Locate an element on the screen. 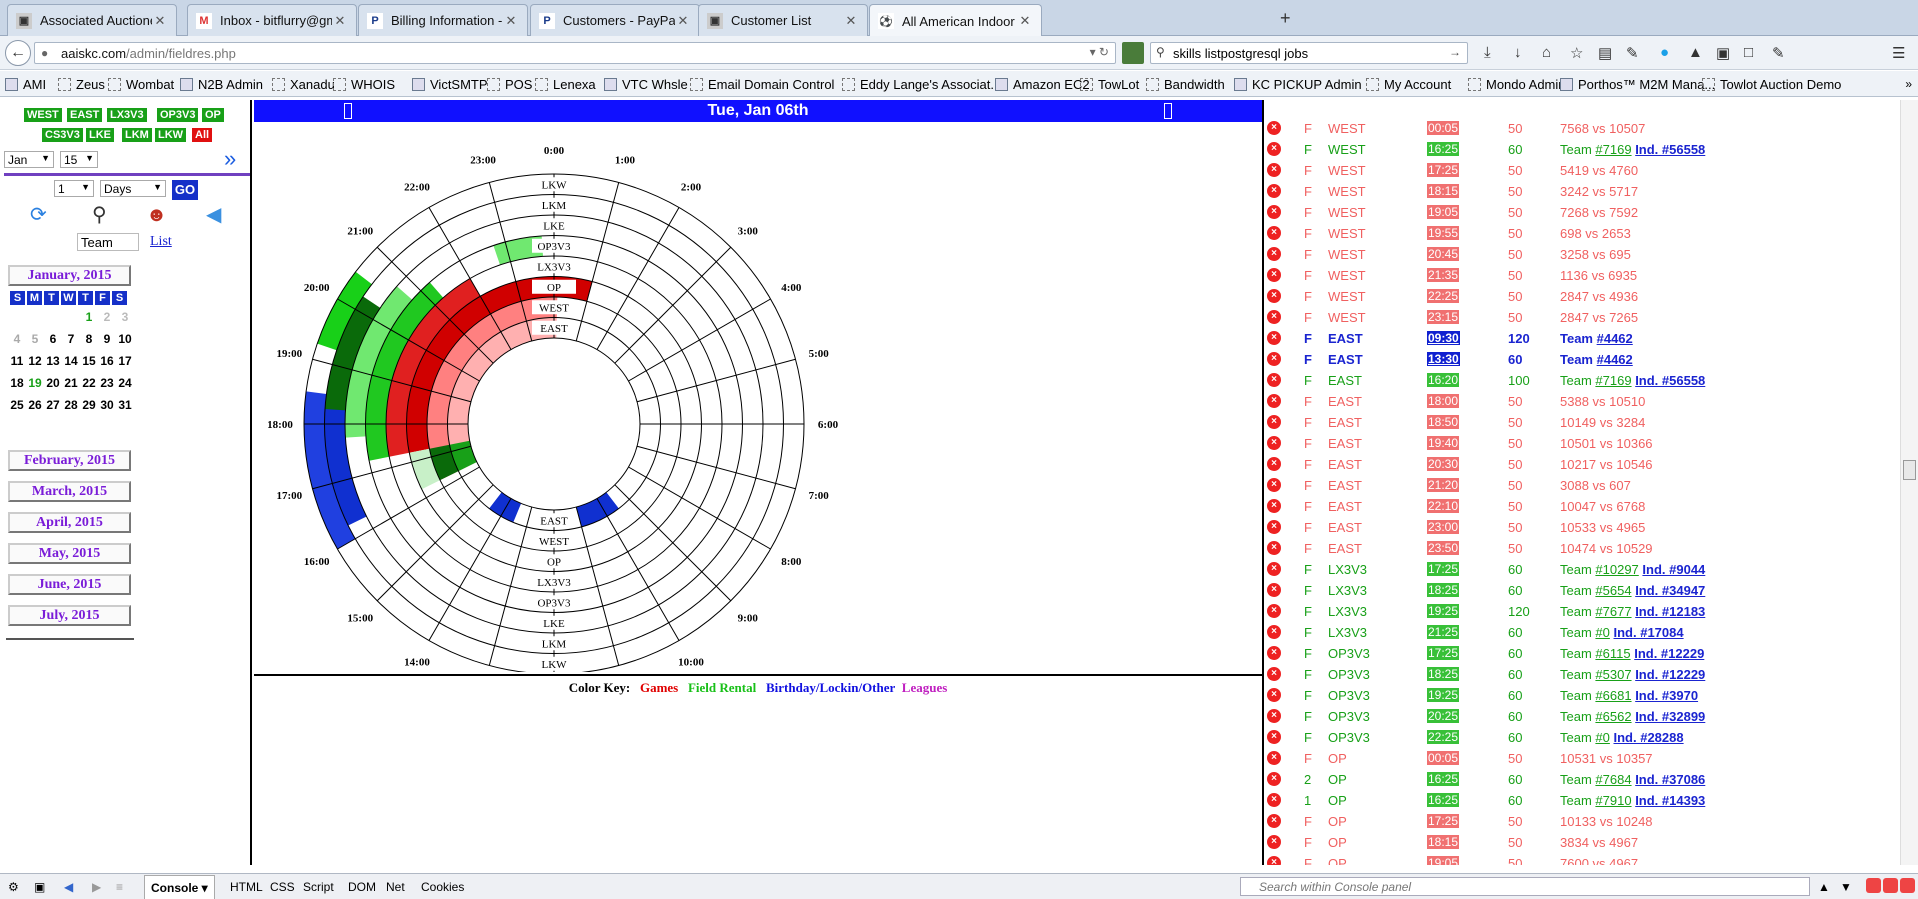 This screenshot has height=899, width=1918. bookmark-star-icon: ☆ is located at coordinates (1576, 53).